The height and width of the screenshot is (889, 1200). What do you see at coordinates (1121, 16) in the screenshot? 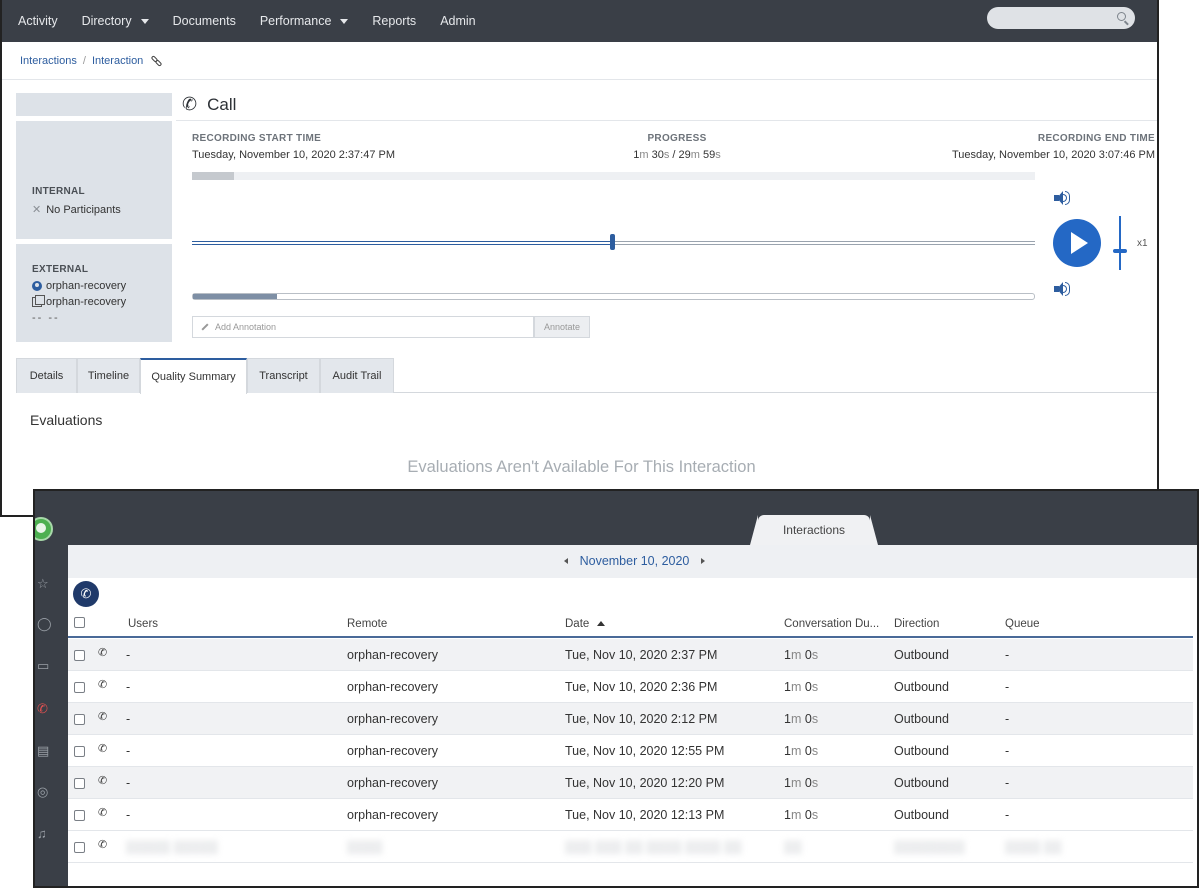
I see `search-icon` at bounding box center [1121, 16].